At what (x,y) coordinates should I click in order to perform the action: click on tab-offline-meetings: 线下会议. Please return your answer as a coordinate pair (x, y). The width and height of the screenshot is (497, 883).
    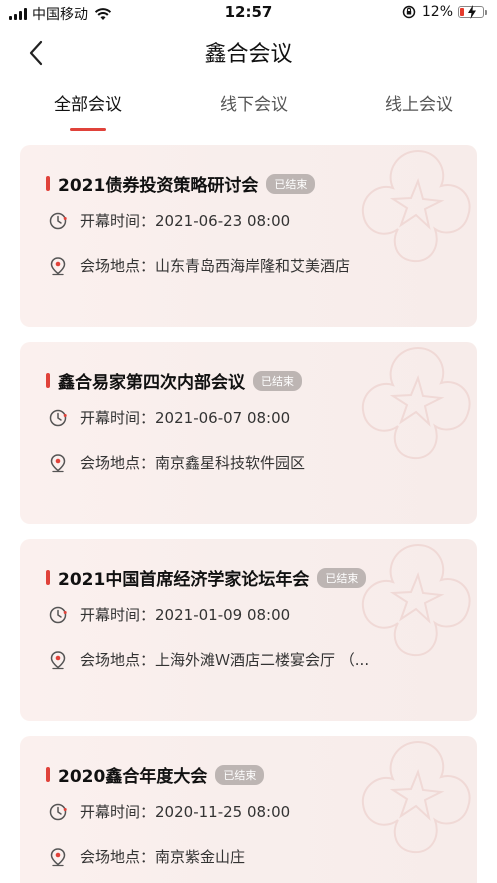
    Looking at the image, I should click on (254, 102).